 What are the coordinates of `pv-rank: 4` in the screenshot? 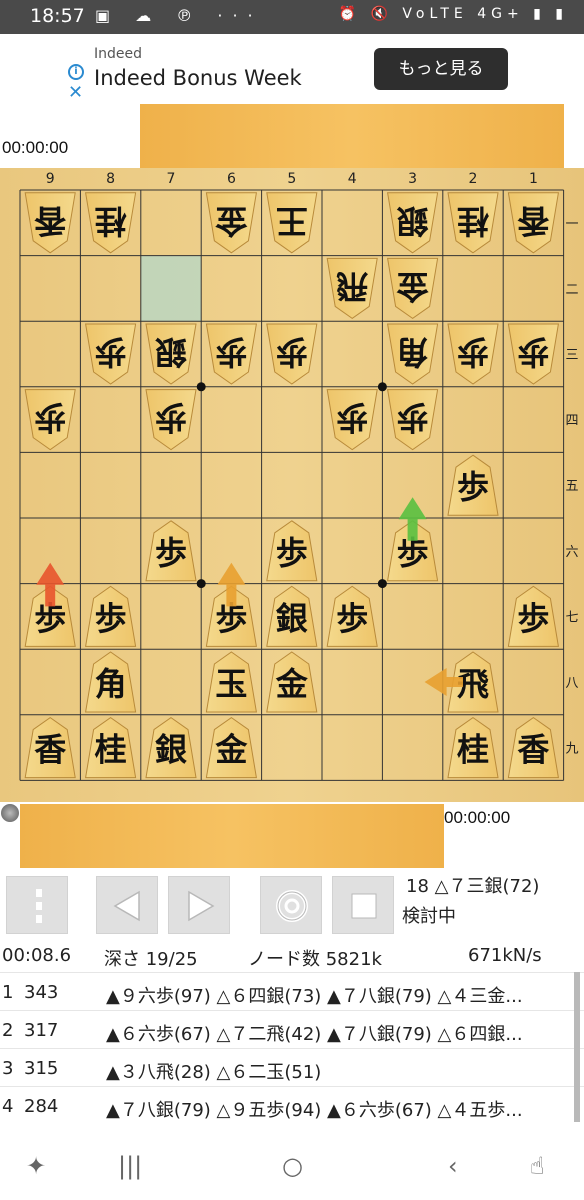 It's located at (8, 1106).